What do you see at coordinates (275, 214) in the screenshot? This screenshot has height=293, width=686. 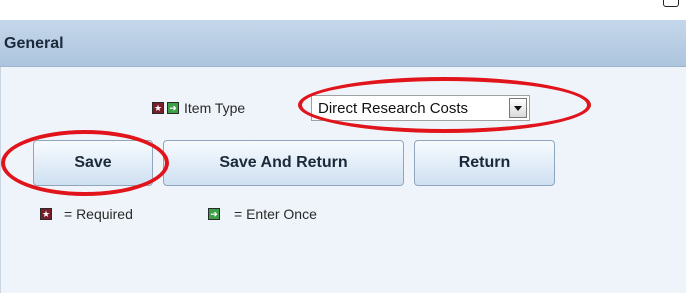 I see `legend-enter-once-text: = Enter Once` at bounding box center [275, 214].